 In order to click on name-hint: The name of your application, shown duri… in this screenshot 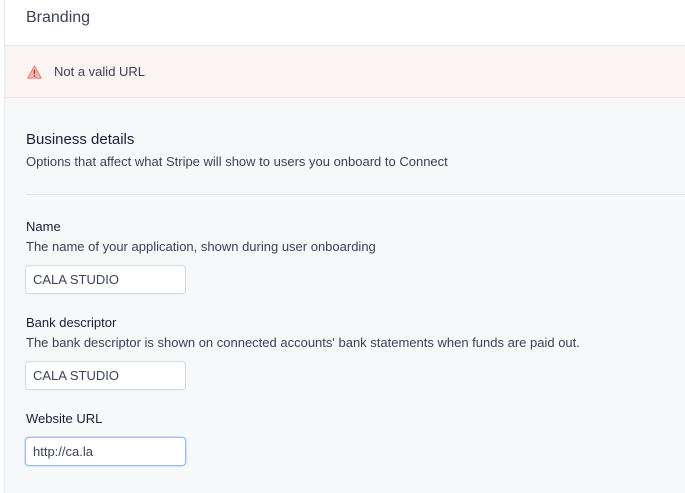, I will do `click(201, 246)`.